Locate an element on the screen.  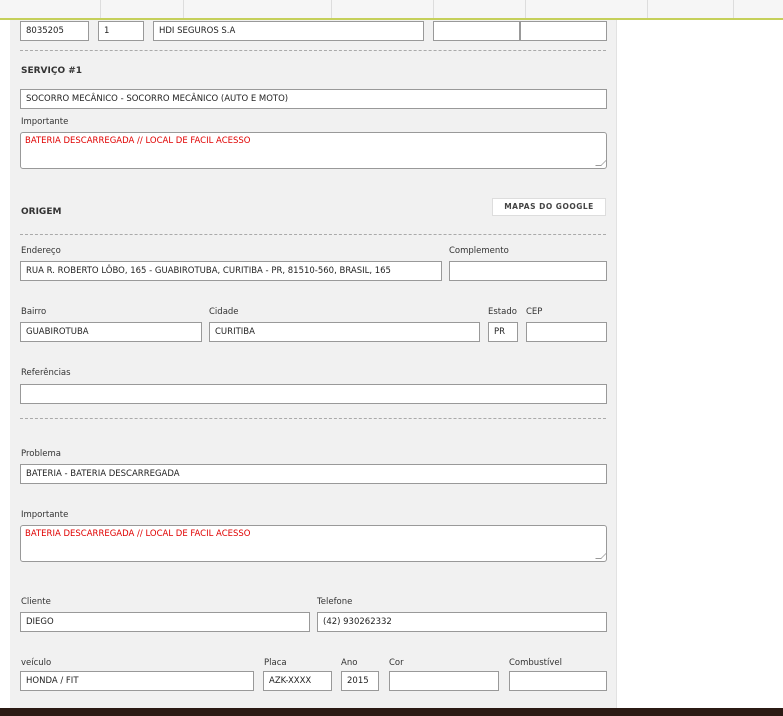
vehicle-input: HONDA / FIT is located at coordinates (137, 681).